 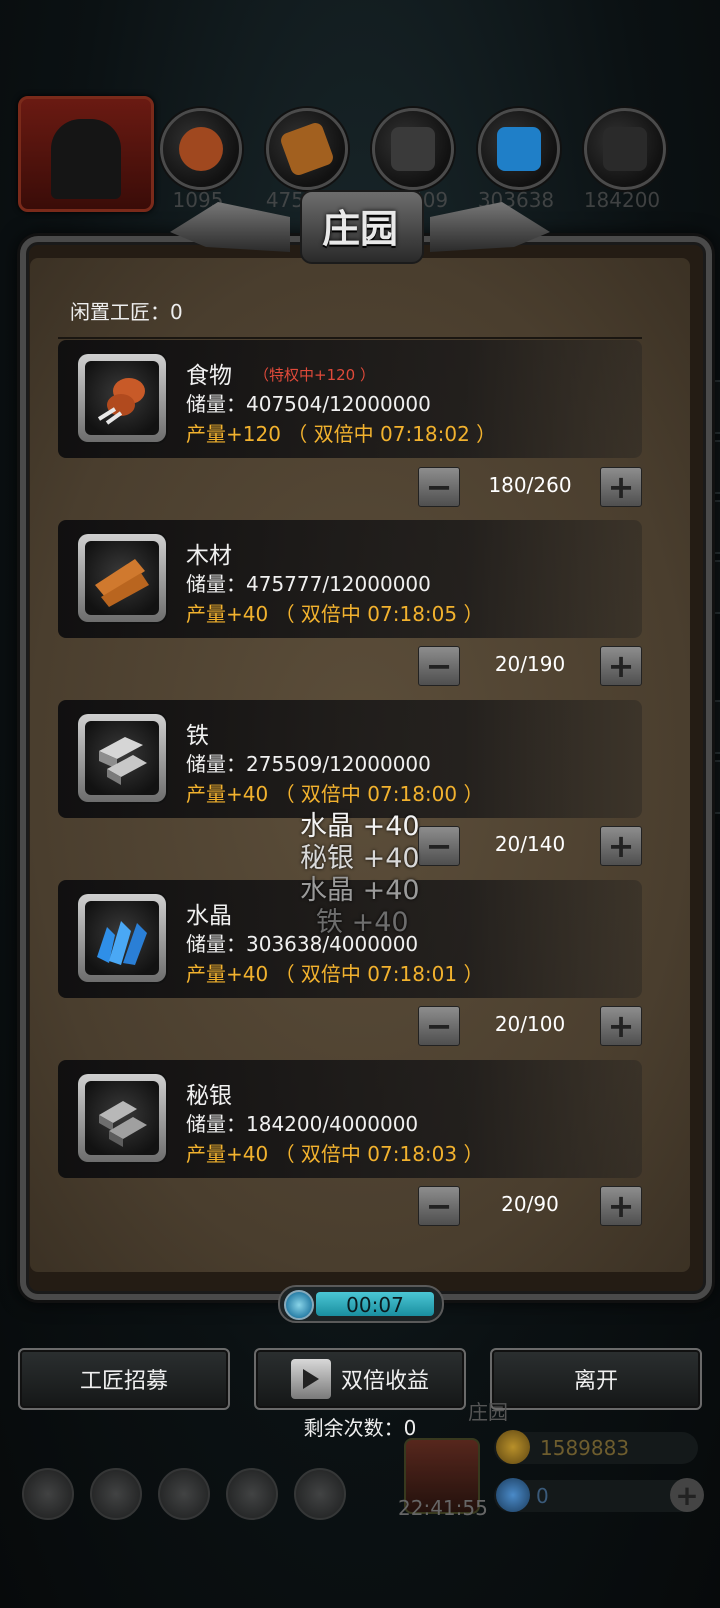 What do you see at coordinates (513, 1447) in the screenshot?
I see `gold-coin-icon` at bounding box center [513, 1447].